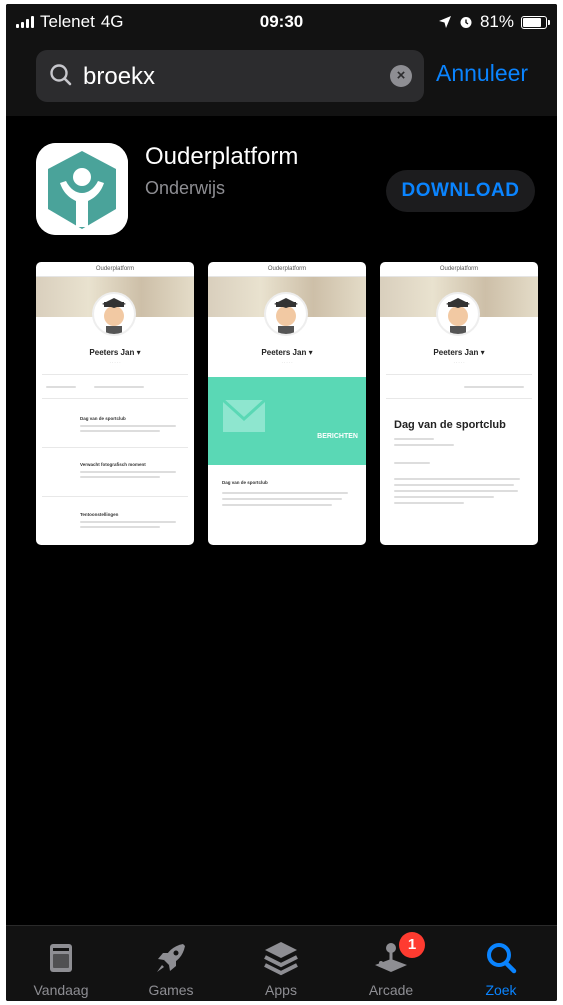 The image size is (563, 1005). Describe the element at coordinates (281, 21) in the screenshot. I see `status-bar: Telenet 4G 09:30 81%` at that location.